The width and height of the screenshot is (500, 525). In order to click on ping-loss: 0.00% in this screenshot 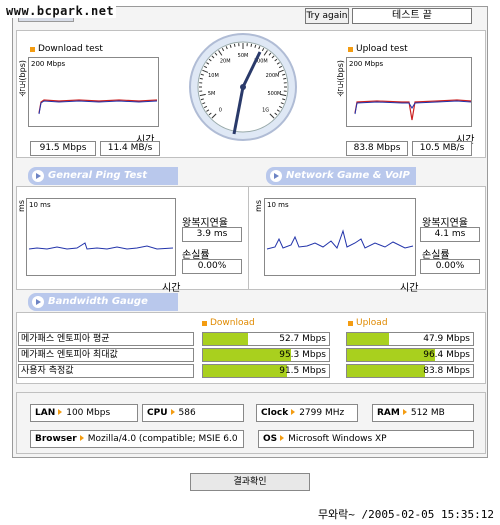, I will do `click(212, 266)`.